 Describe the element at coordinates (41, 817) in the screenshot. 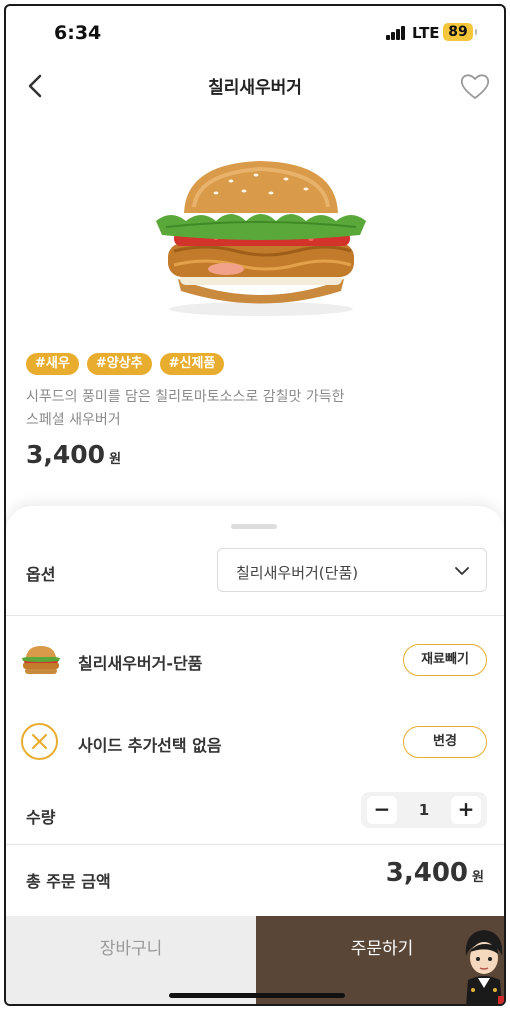

I see `quantity-label: 수량` at that location.